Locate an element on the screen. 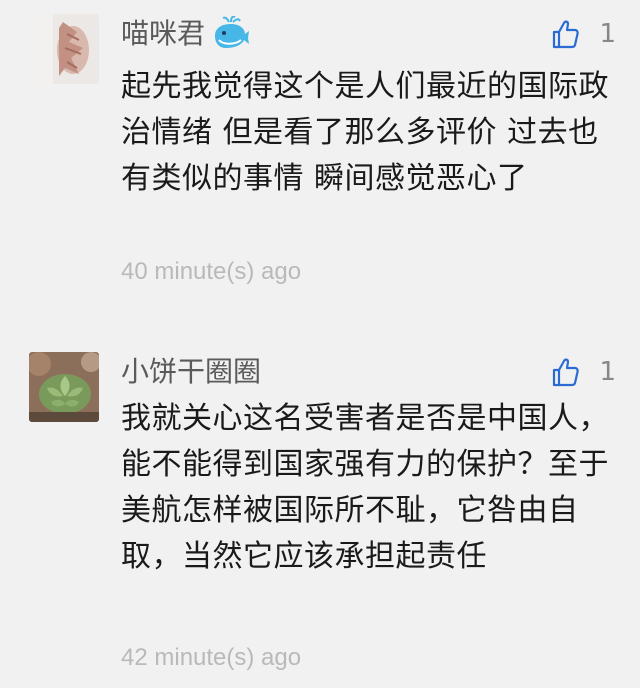  timestamp: 42 minute(s) ago is located at coordinates (211, 657).